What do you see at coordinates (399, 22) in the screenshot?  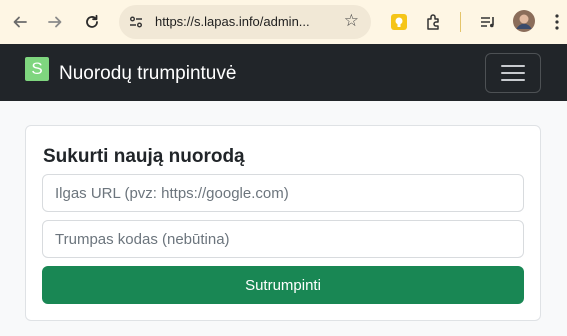 I see `extension-yellow-icon` at bounding box center [399, 22].